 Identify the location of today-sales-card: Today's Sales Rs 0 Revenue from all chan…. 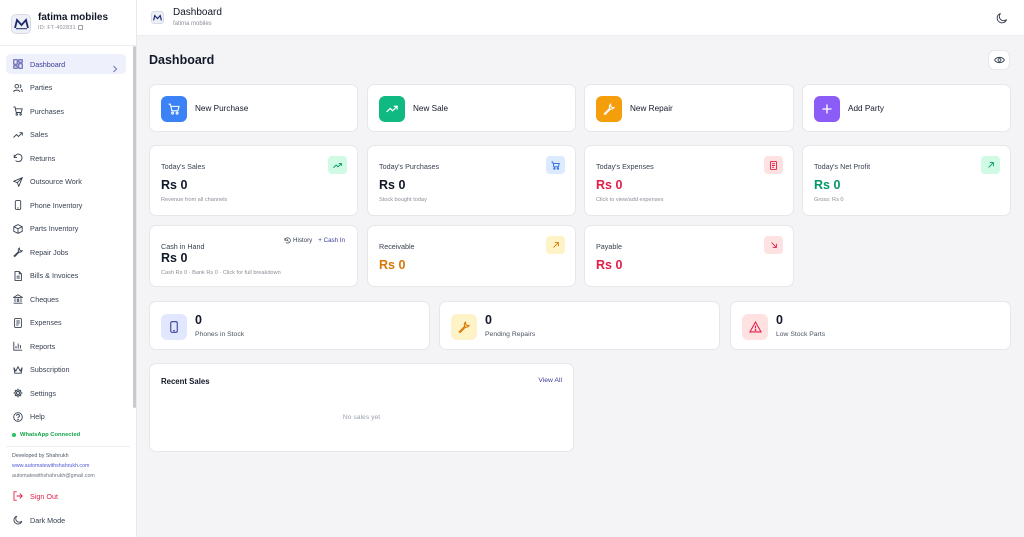
(253, 180).